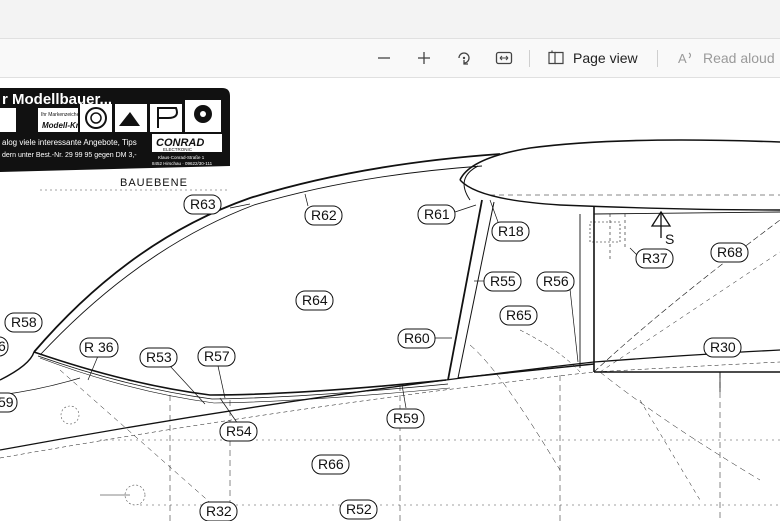  I want to click on rotate-button, so click(464, 58).